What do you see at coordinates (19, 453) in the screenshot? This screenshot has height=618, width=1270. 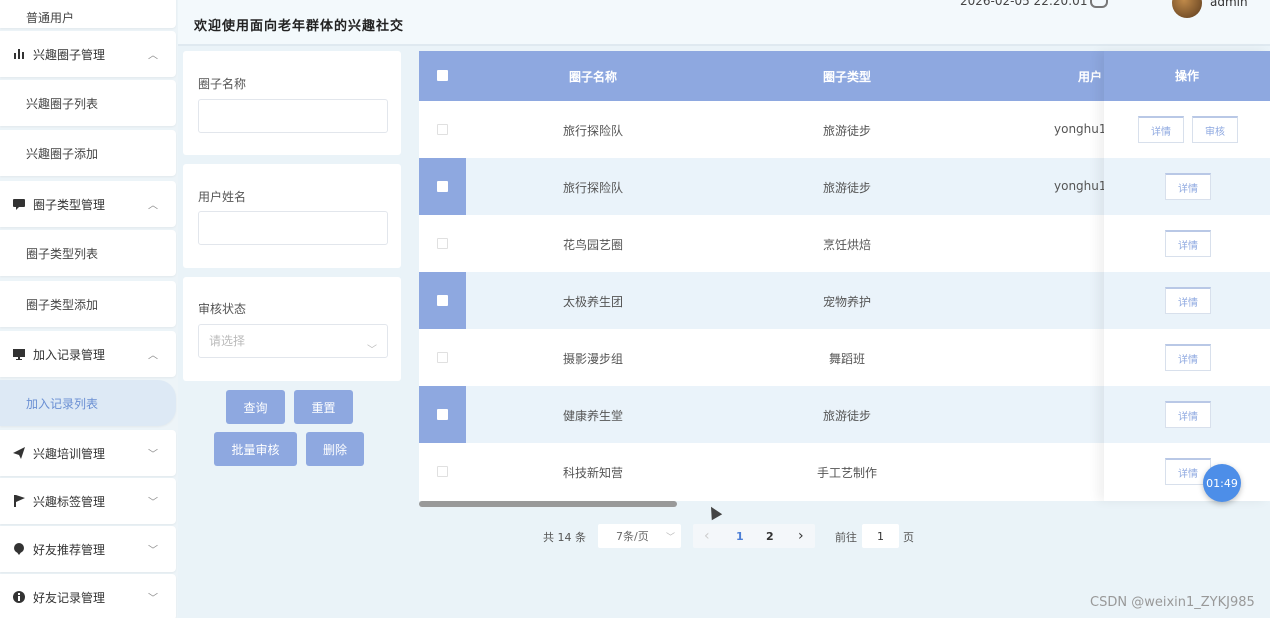 I see `paper-plane-icon` at bounding box center [19, 453].